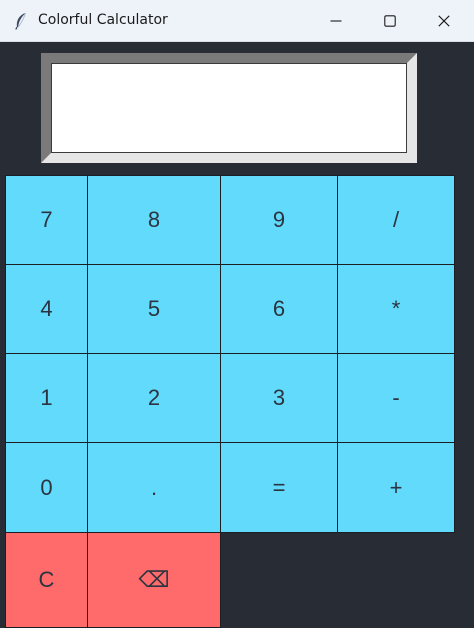 This screenshot has height=628, width=474. I want to click on window-title: Colorful Calculator, so click(103, 20).